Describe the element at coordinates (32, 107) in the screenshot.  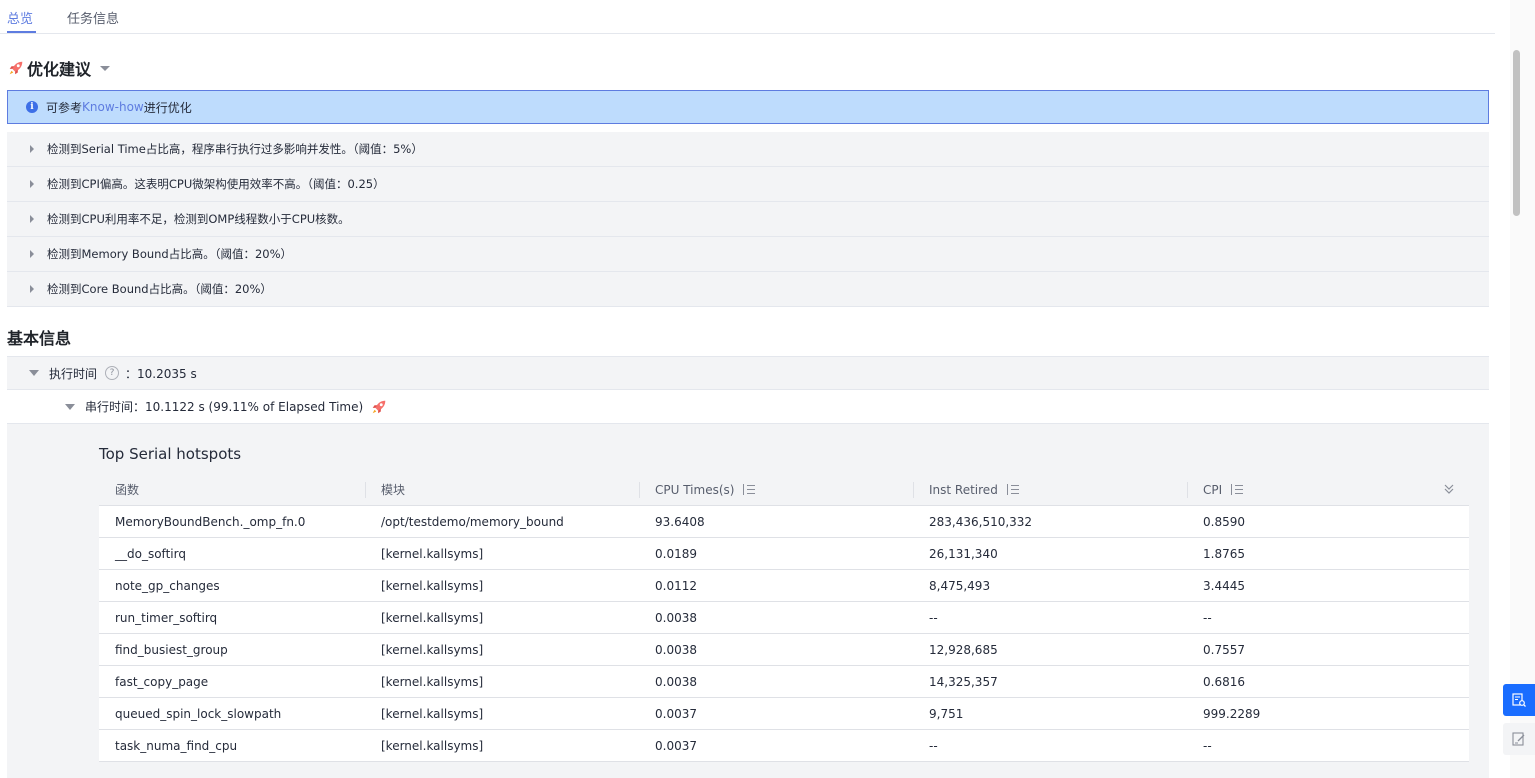
I see `info-icon: i` at that location.